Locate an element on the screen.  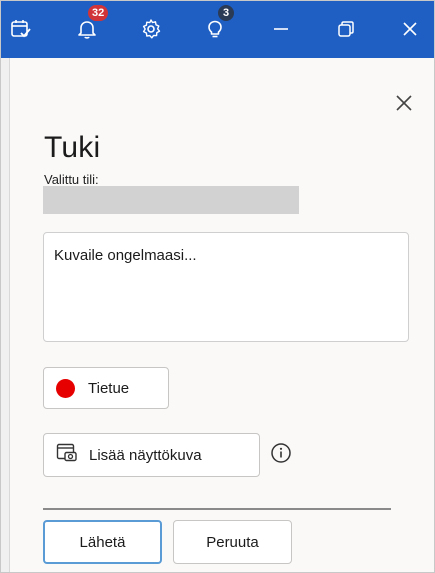
send-button: Lähetä is located at coordinates (102, 542).